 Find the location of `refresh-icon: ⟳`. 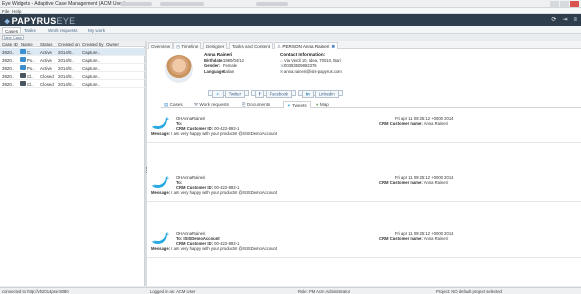

refresh-icon: ⟳ is located at coordinates (553, 20).